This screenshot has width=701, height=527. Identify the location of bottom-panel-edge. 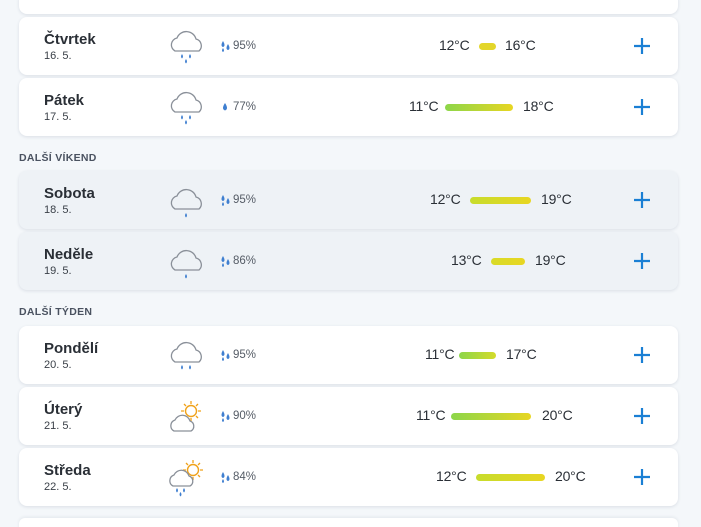
(348, 522).